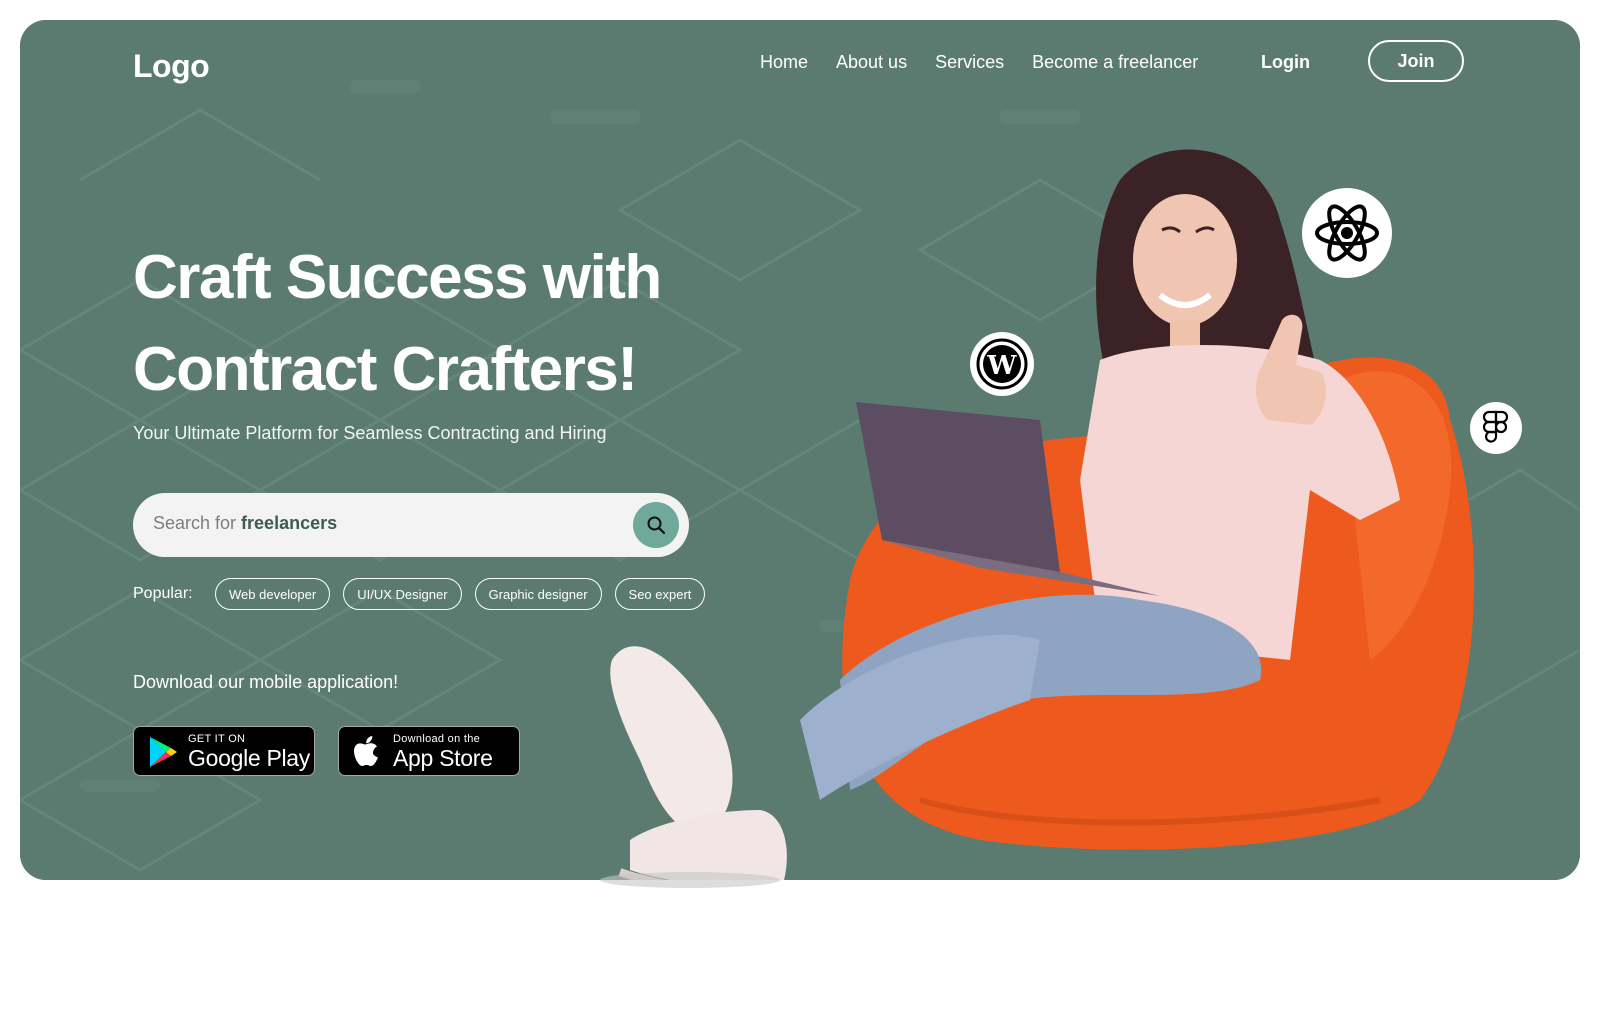 The width and height of the screenshot is (1600, 1030). Describe the element at coordinates (871, 62) in the screenshot. I see `nav-link-about-us: About us` at that location.